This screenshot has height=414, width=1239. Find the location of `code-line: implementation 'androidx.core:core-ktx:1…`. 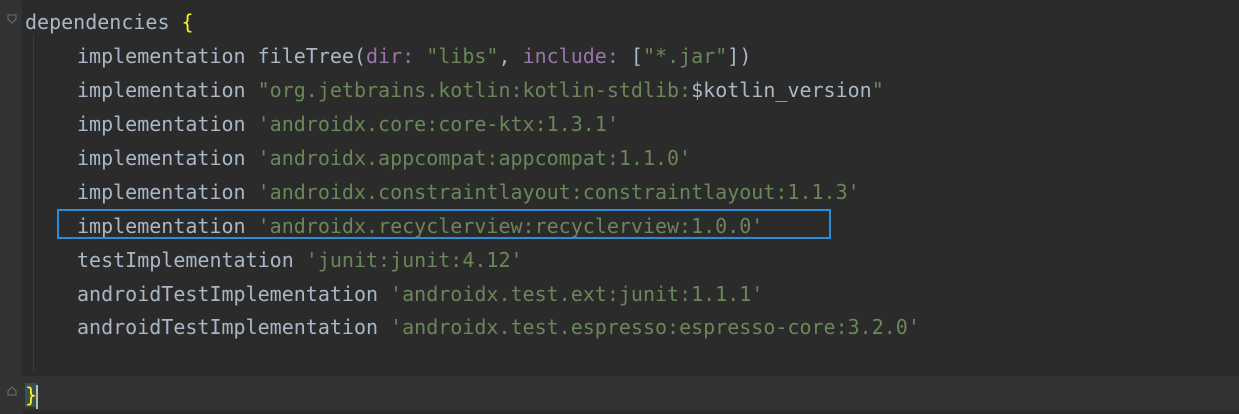

code-line: implementation 'androidx.core:core-ktx:1… is located at coordinates (348, 124).